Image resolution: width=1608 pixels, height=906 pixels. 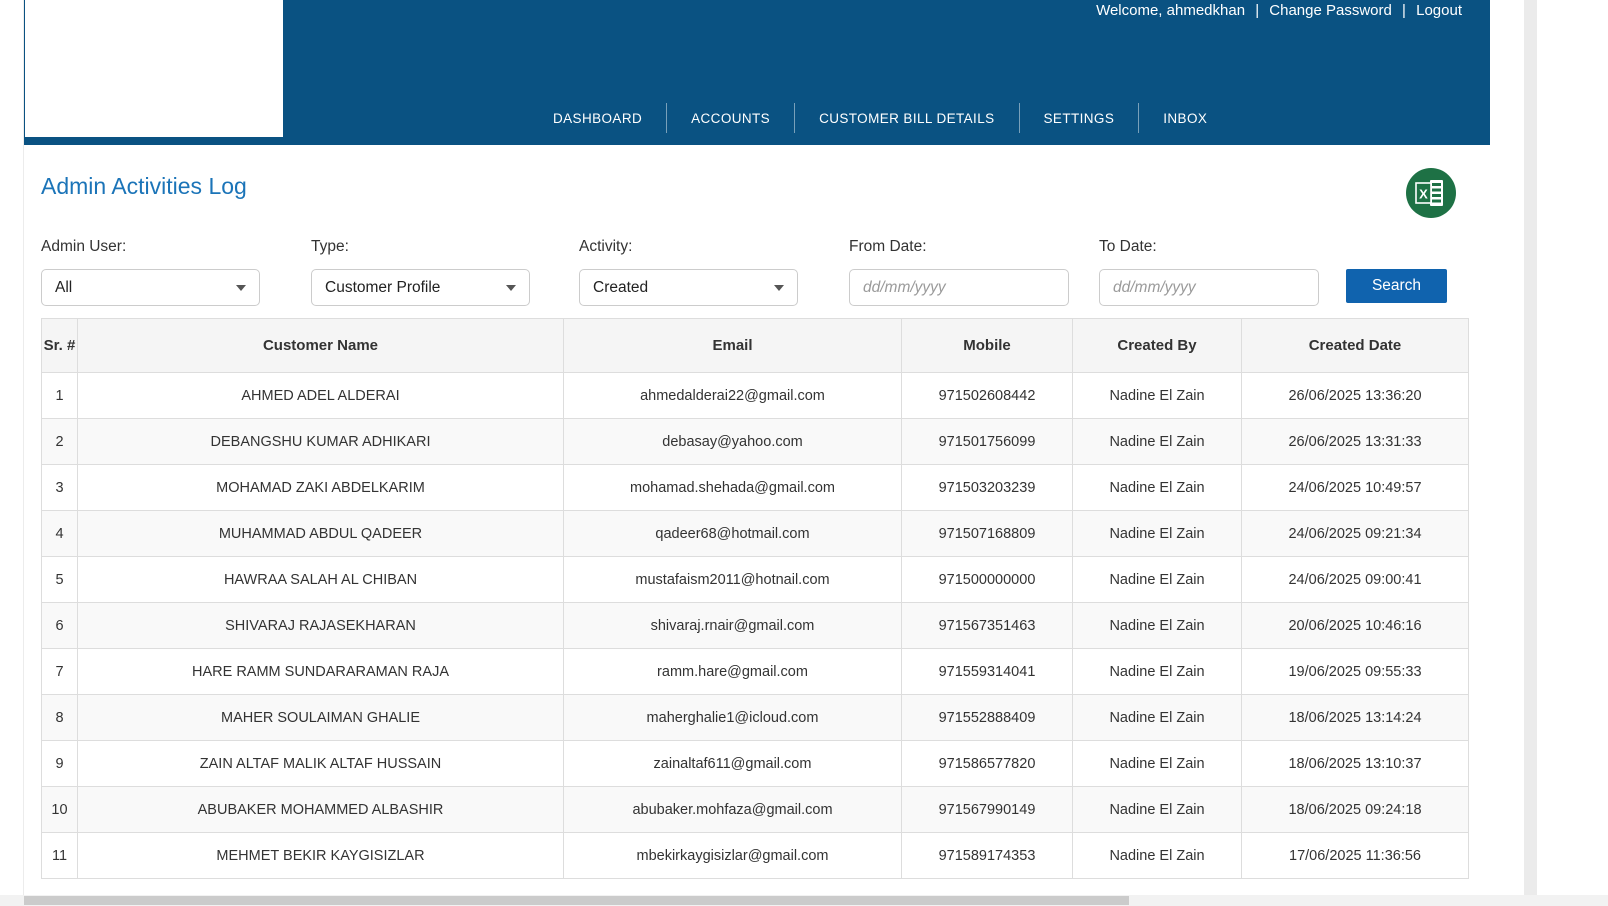 I want to click on cell-mobile: 971567351463, so click(x=987, y=625).